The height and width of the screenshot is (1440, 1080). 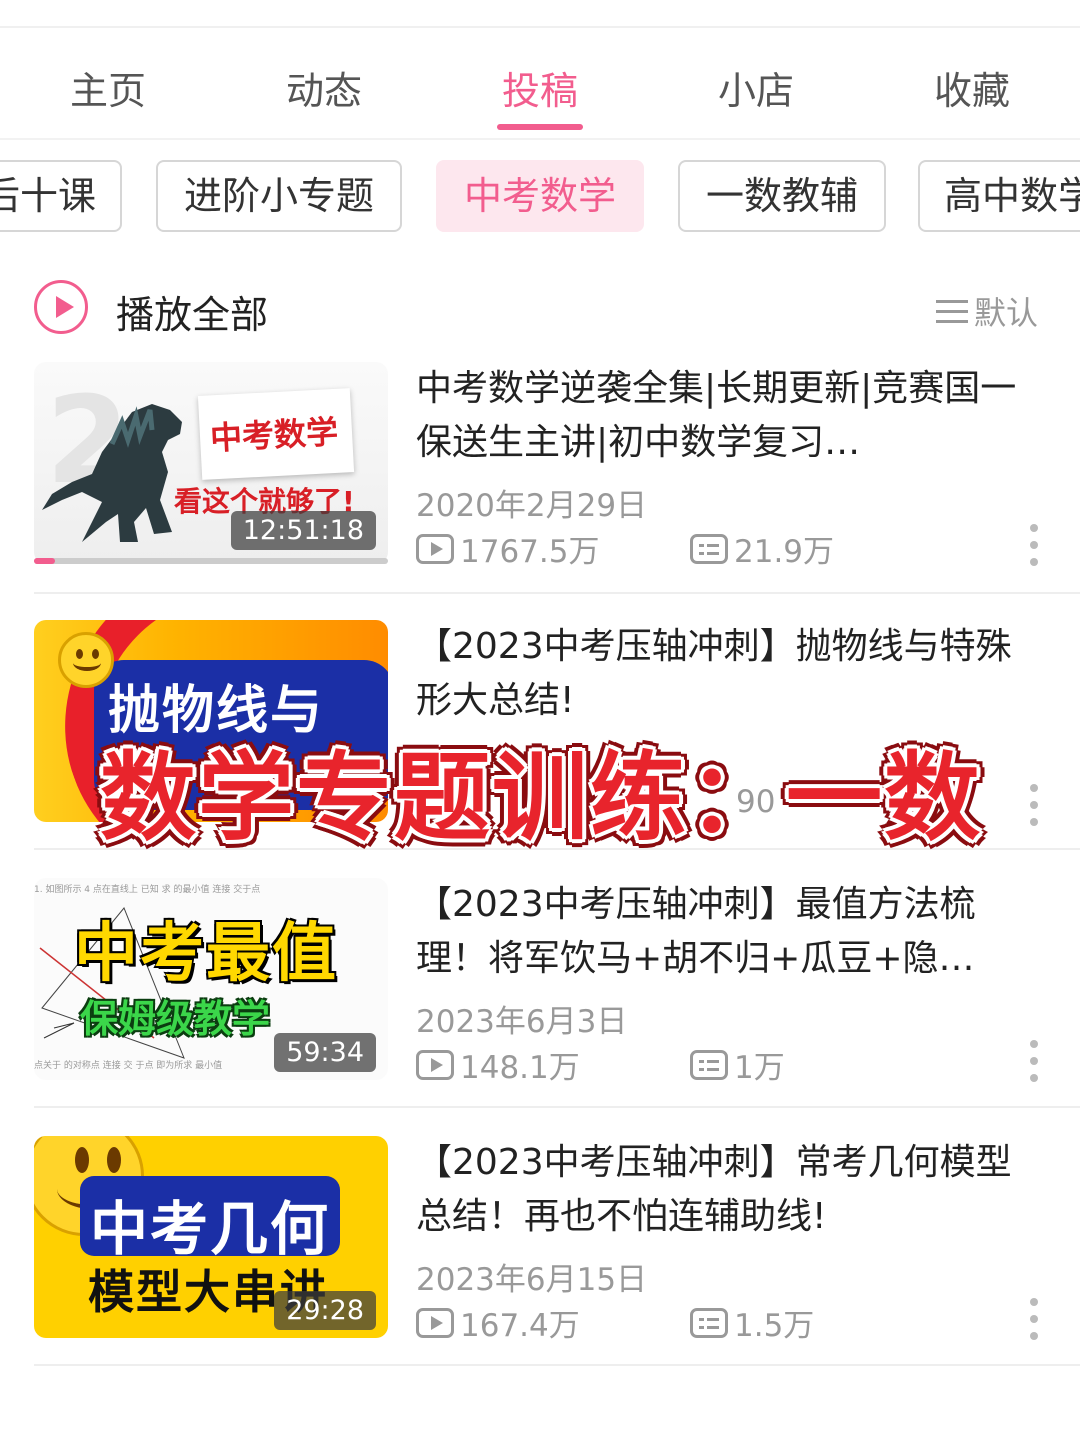 I want to click on publish-date: 2020年2月29日, so click(x=532, y=506).